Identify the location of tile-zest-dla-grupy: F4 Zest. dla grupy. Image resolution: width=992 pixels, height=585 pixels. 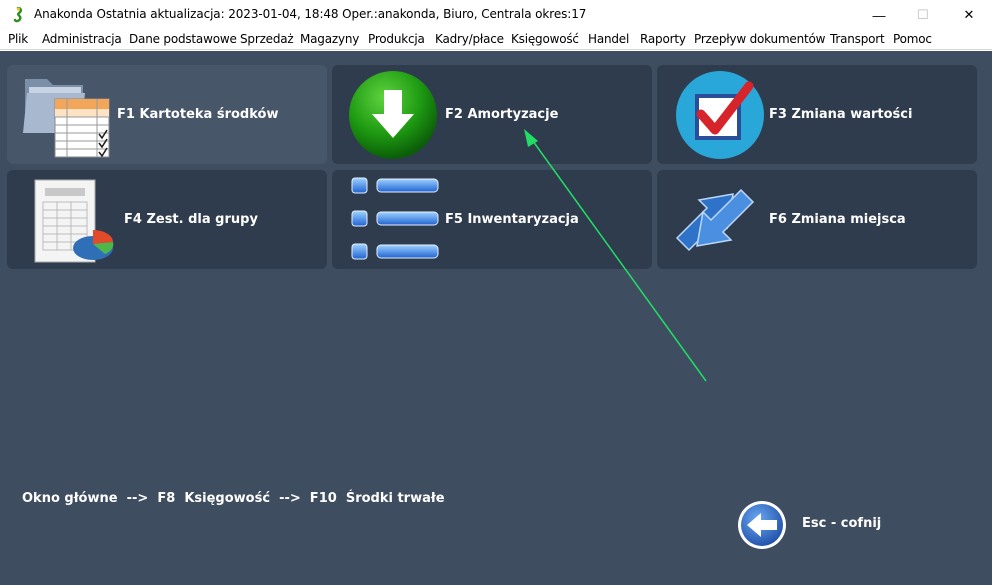
(167, 219).